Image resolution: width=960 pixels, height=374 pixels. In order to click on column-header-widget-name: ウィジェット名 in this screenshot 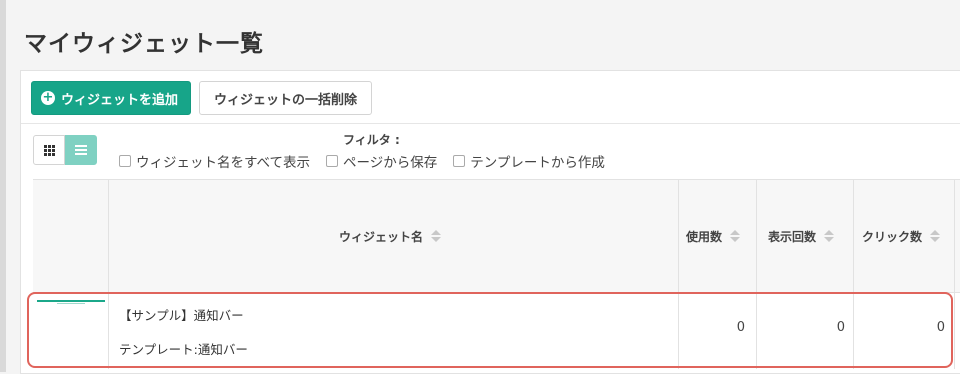, I will do `click(390, 236)`.